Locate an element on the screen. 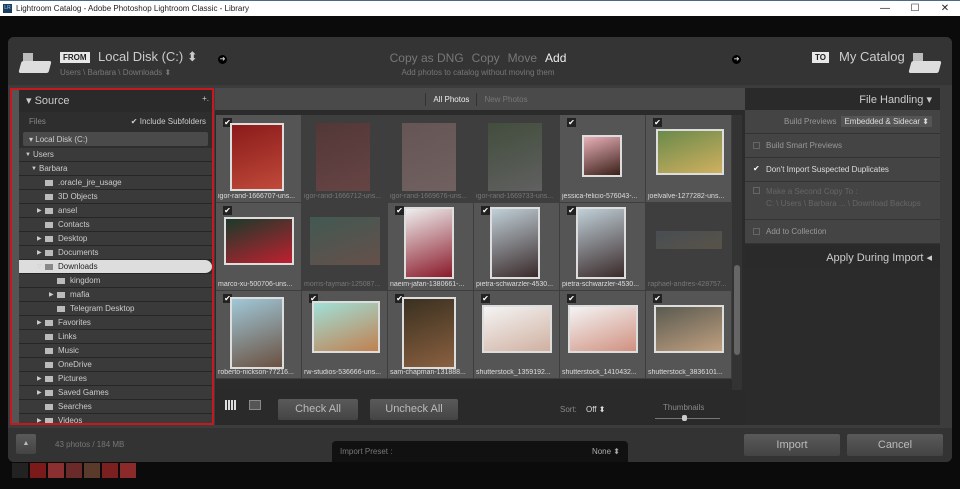  collapse-button: ▲ is located at coordinates (26, 444).